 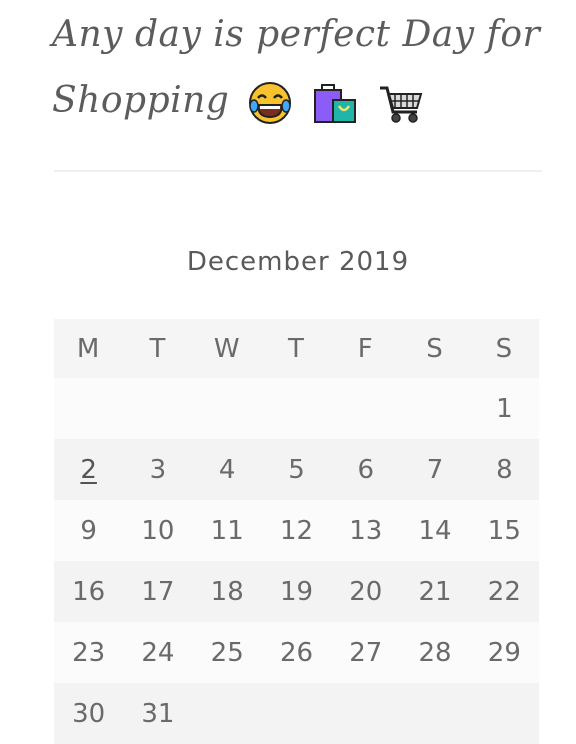 I want to click on calendar-day: 18, so click(x=227, y=591).